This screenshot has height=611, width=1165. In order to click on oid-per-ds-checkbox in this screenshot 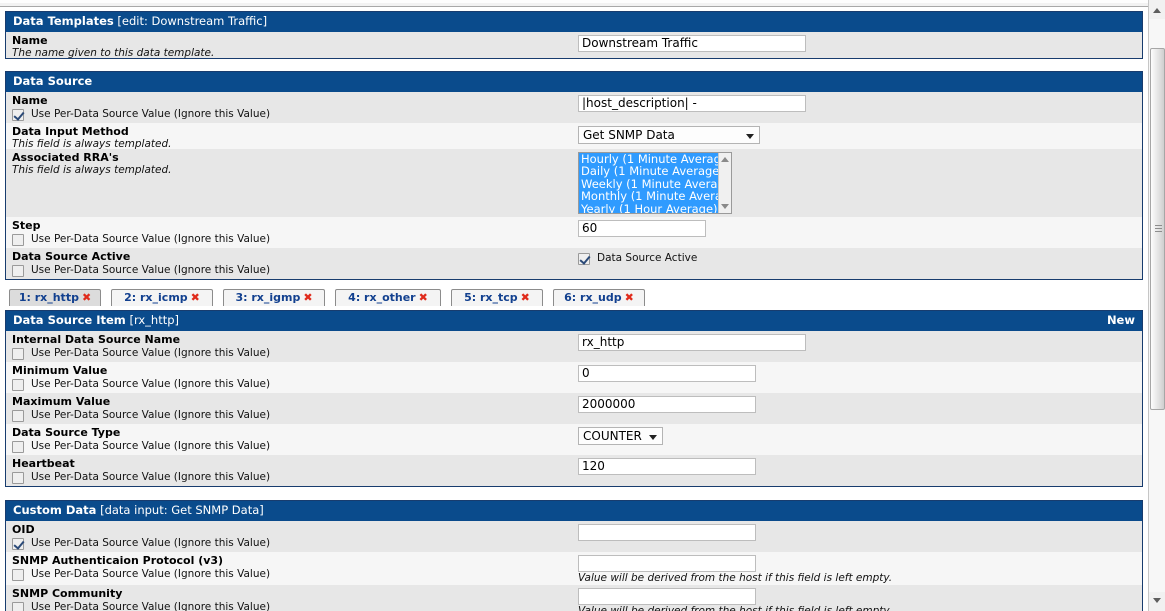, I will do `click(18, 543)`.